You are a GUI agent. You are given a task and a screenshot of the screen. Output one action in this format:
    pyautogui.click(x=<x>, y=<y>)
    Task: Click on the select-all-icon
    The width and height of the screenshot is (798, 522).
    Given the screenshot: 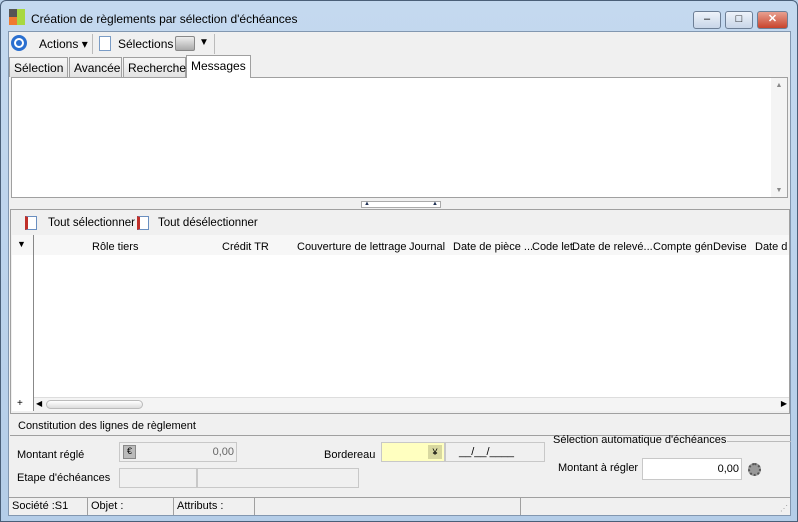 What is the action you would take?
    pyautogui.click(x=31, y=223)
    